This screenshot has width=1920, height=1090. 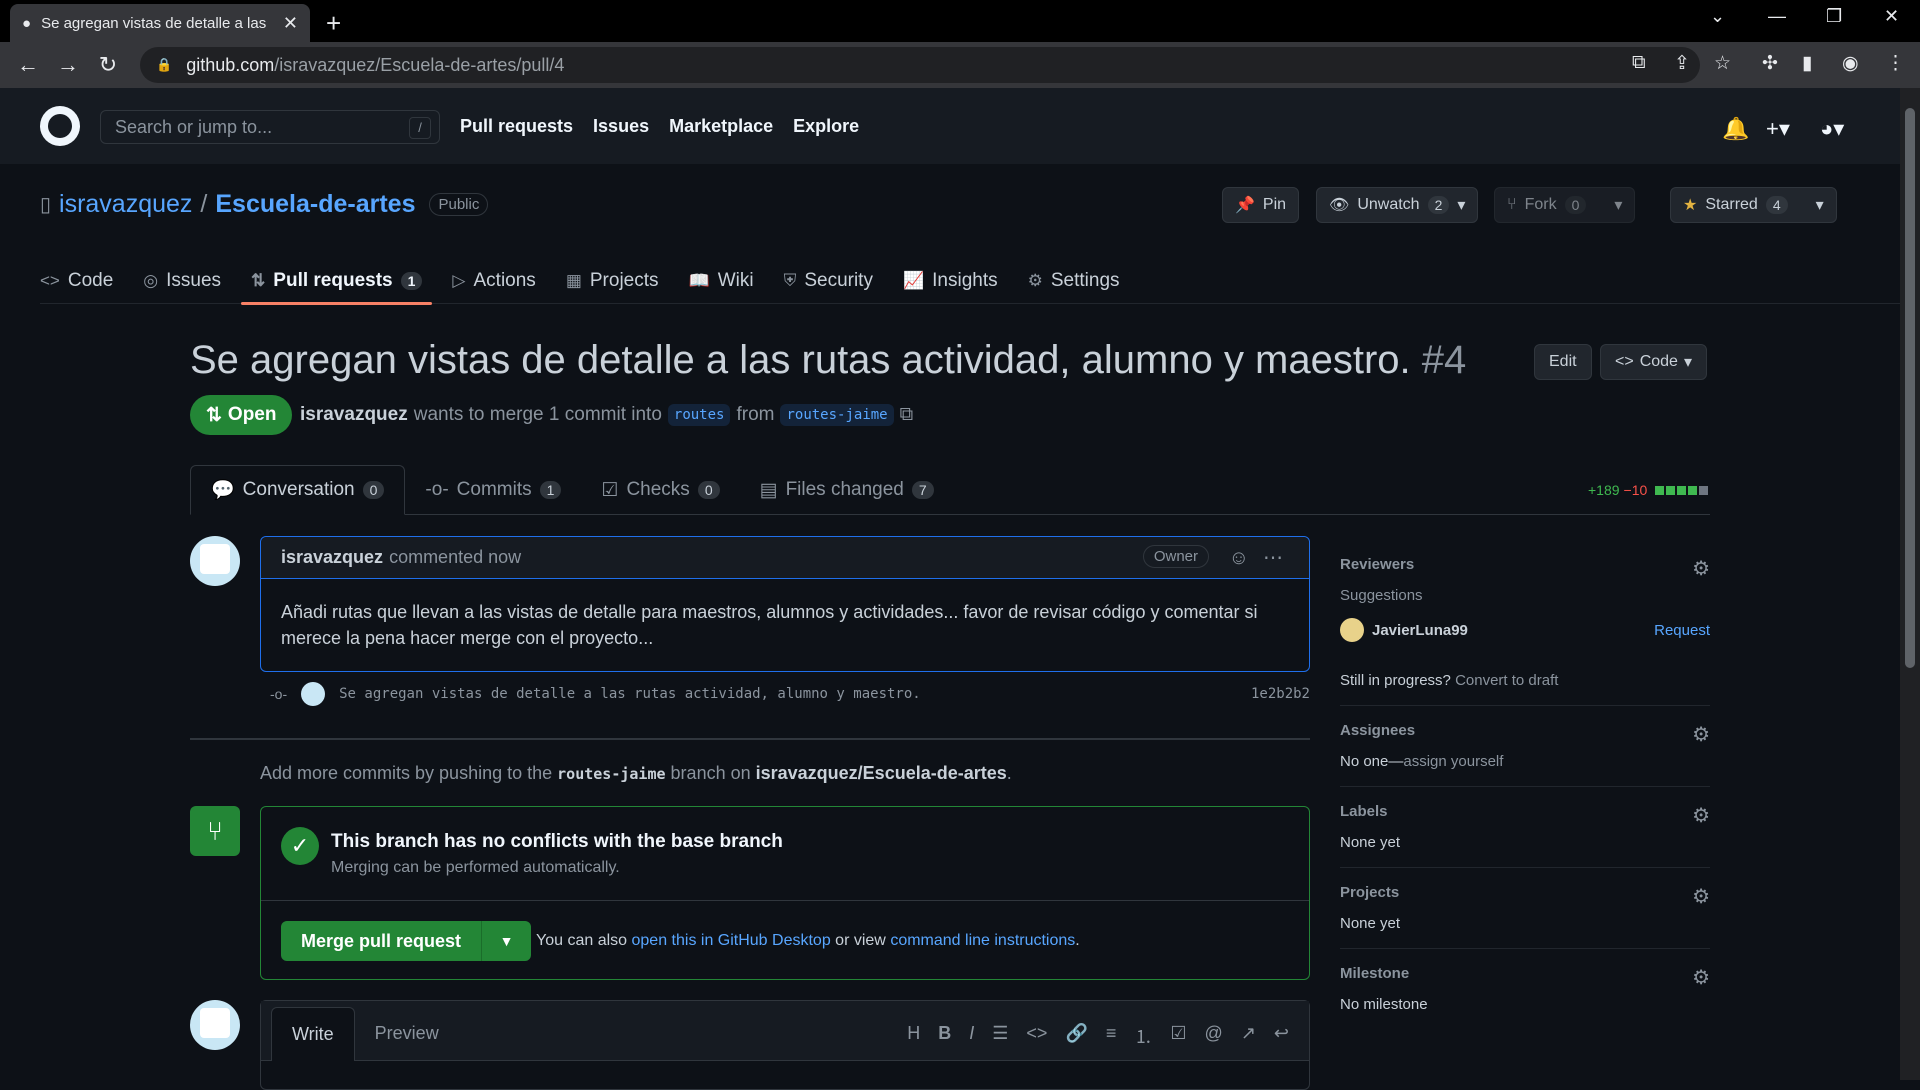 I want to click on commit-sha: 1e2b2b2, so click(x=1280, y=694).